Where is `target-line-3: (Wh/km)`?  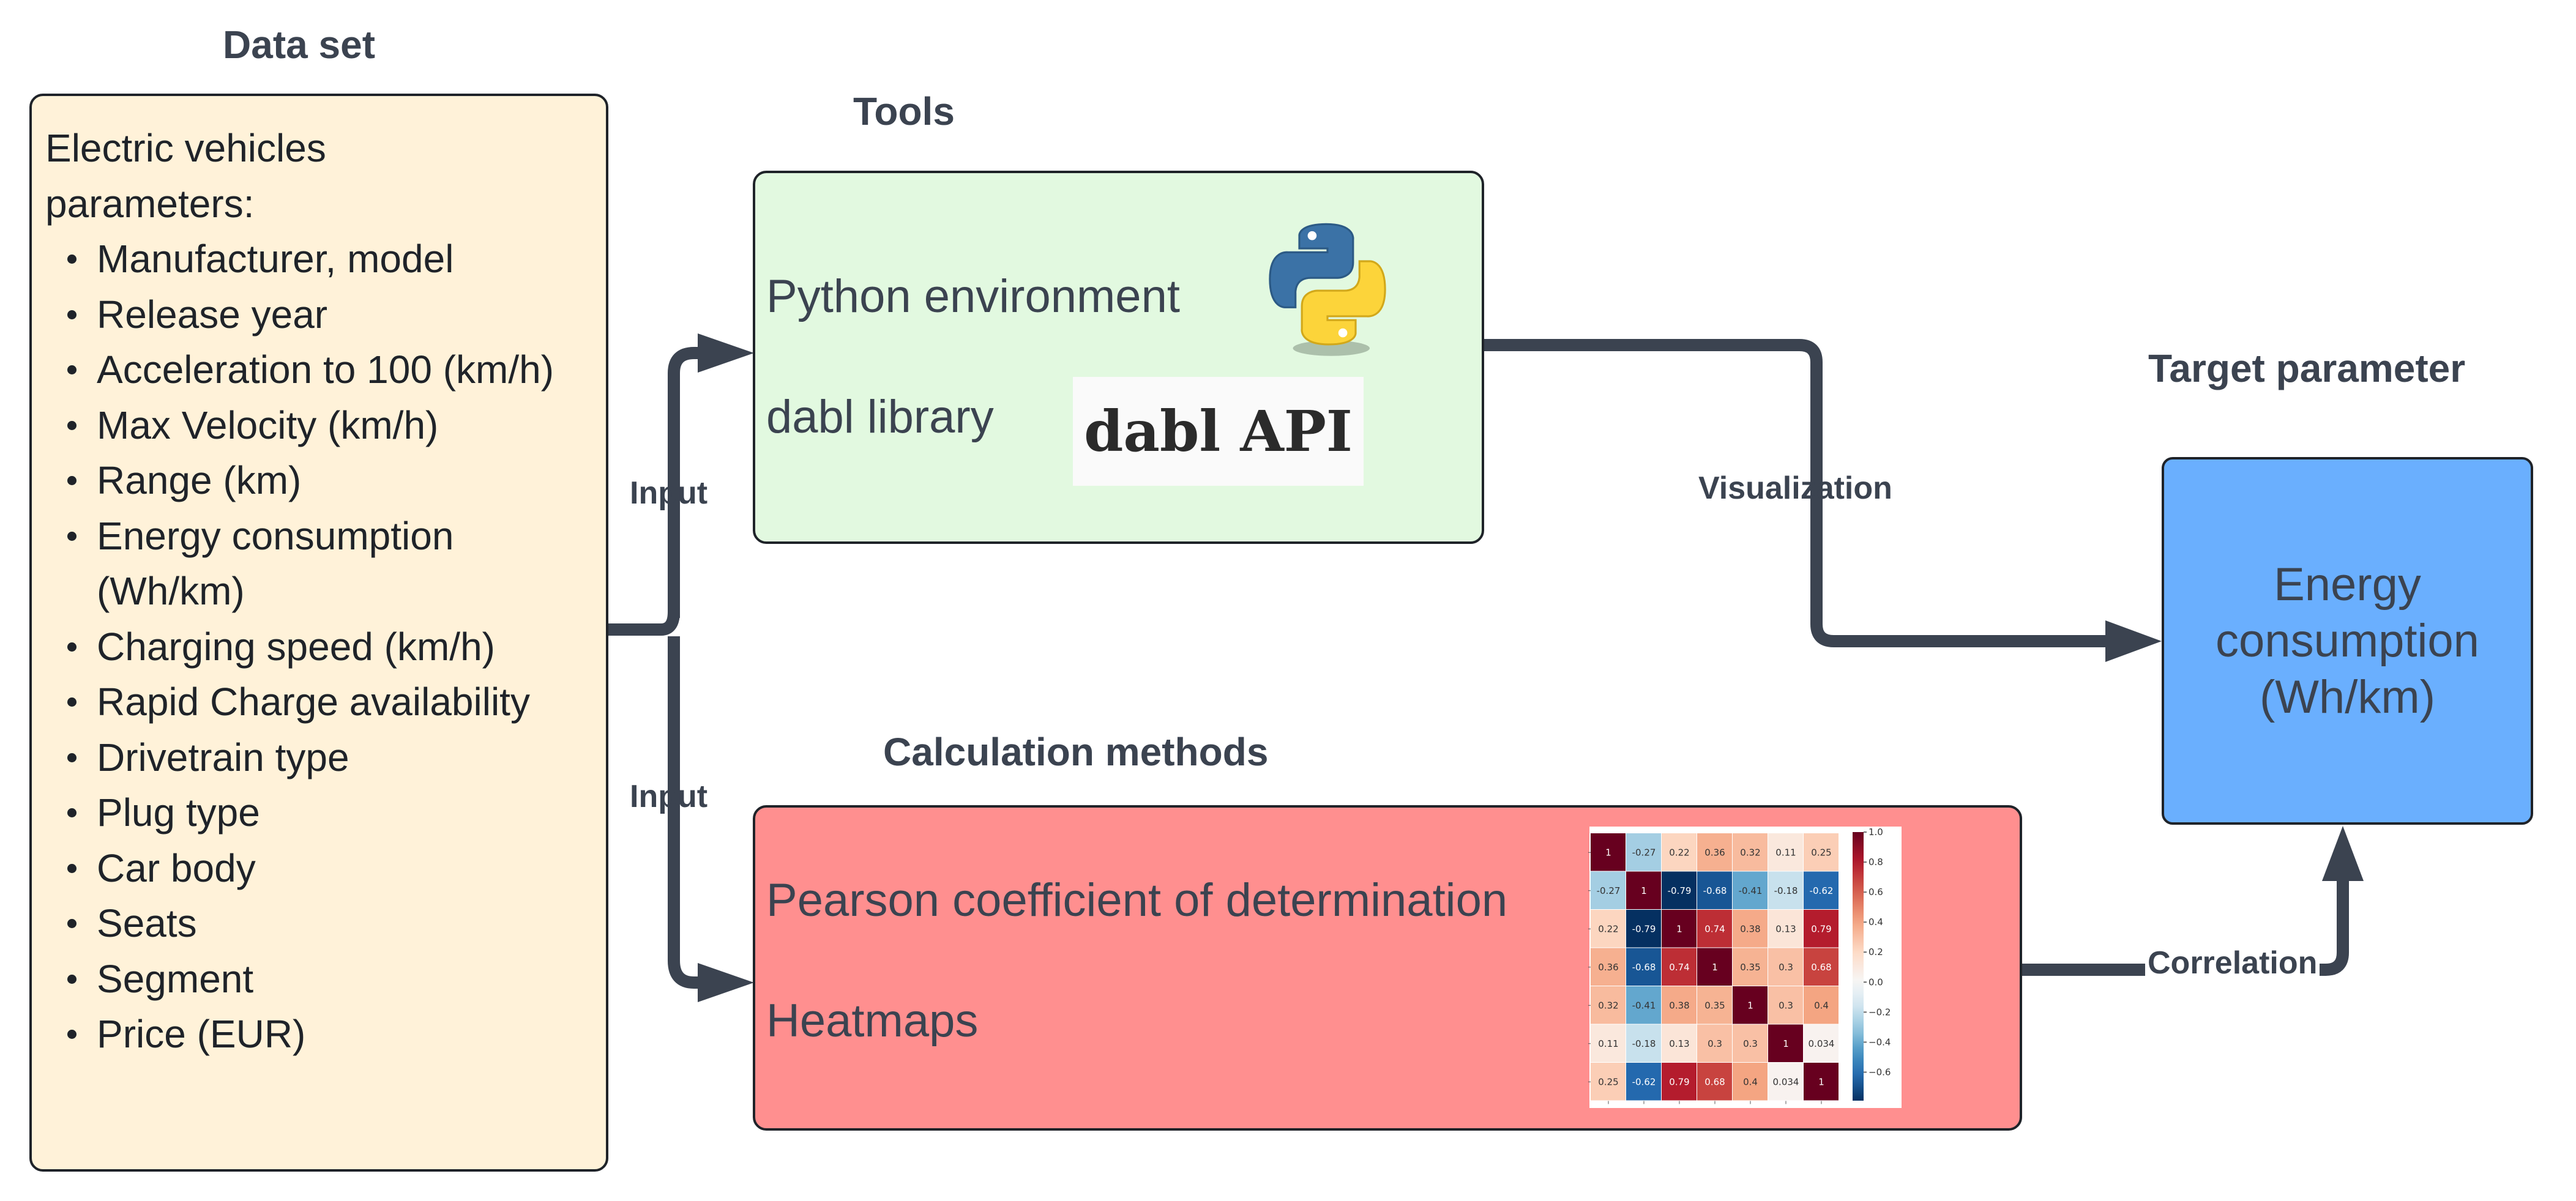 target-line-3: (Wh/km) is located at coordinates (2347, 697).